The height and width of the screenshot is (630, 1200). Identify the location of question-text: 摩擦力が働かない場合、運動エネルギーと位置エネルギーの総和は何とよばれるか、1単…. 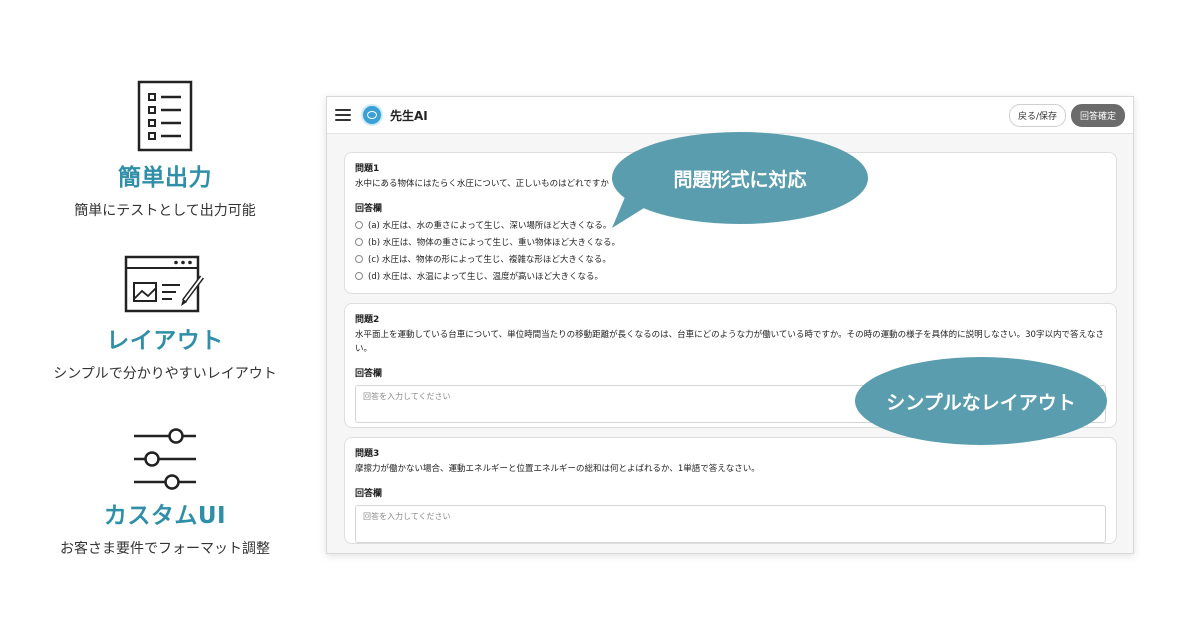
(557, 469).